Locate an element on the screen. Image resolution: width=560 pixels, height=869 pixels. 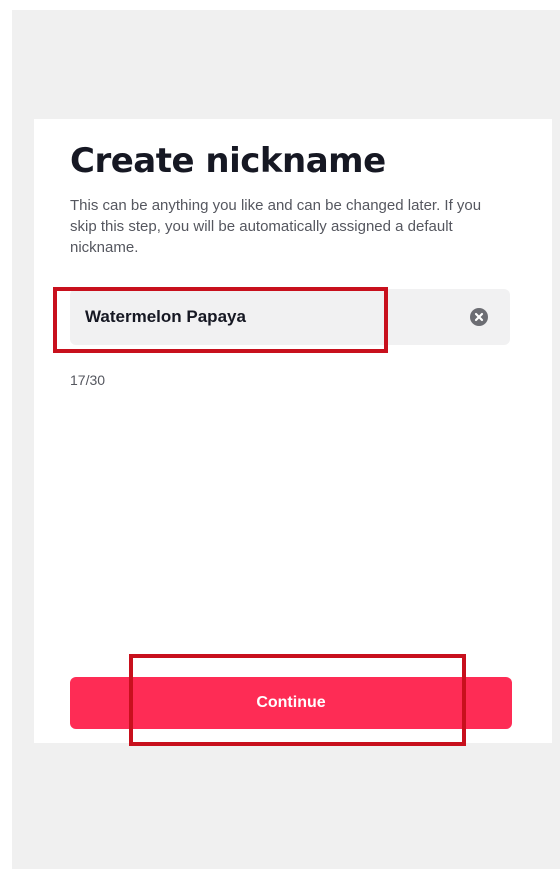
clear-x-glyph is located at coordinates (479, 317).